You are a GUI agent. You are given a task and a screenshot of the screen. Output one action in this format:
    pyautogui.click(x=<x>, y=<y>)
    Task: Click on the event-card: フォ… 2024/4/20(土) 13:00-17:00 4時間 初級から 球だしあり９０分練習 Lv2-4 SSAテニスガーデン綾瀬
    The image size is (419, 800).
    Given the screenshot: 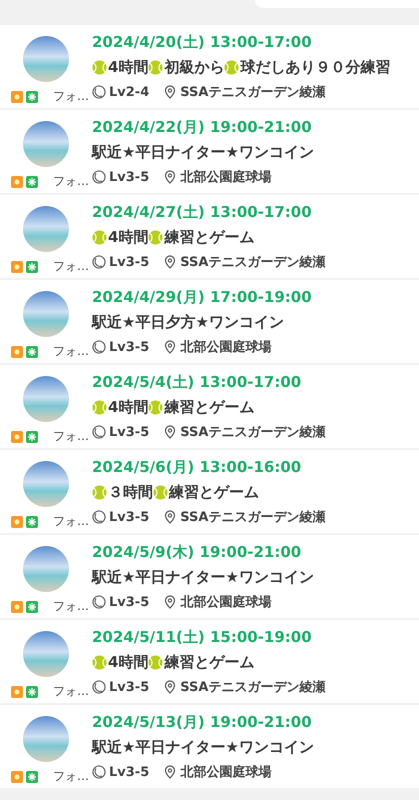 What is the action you would take?
    pyautogui.click(x=209, y=66)
    